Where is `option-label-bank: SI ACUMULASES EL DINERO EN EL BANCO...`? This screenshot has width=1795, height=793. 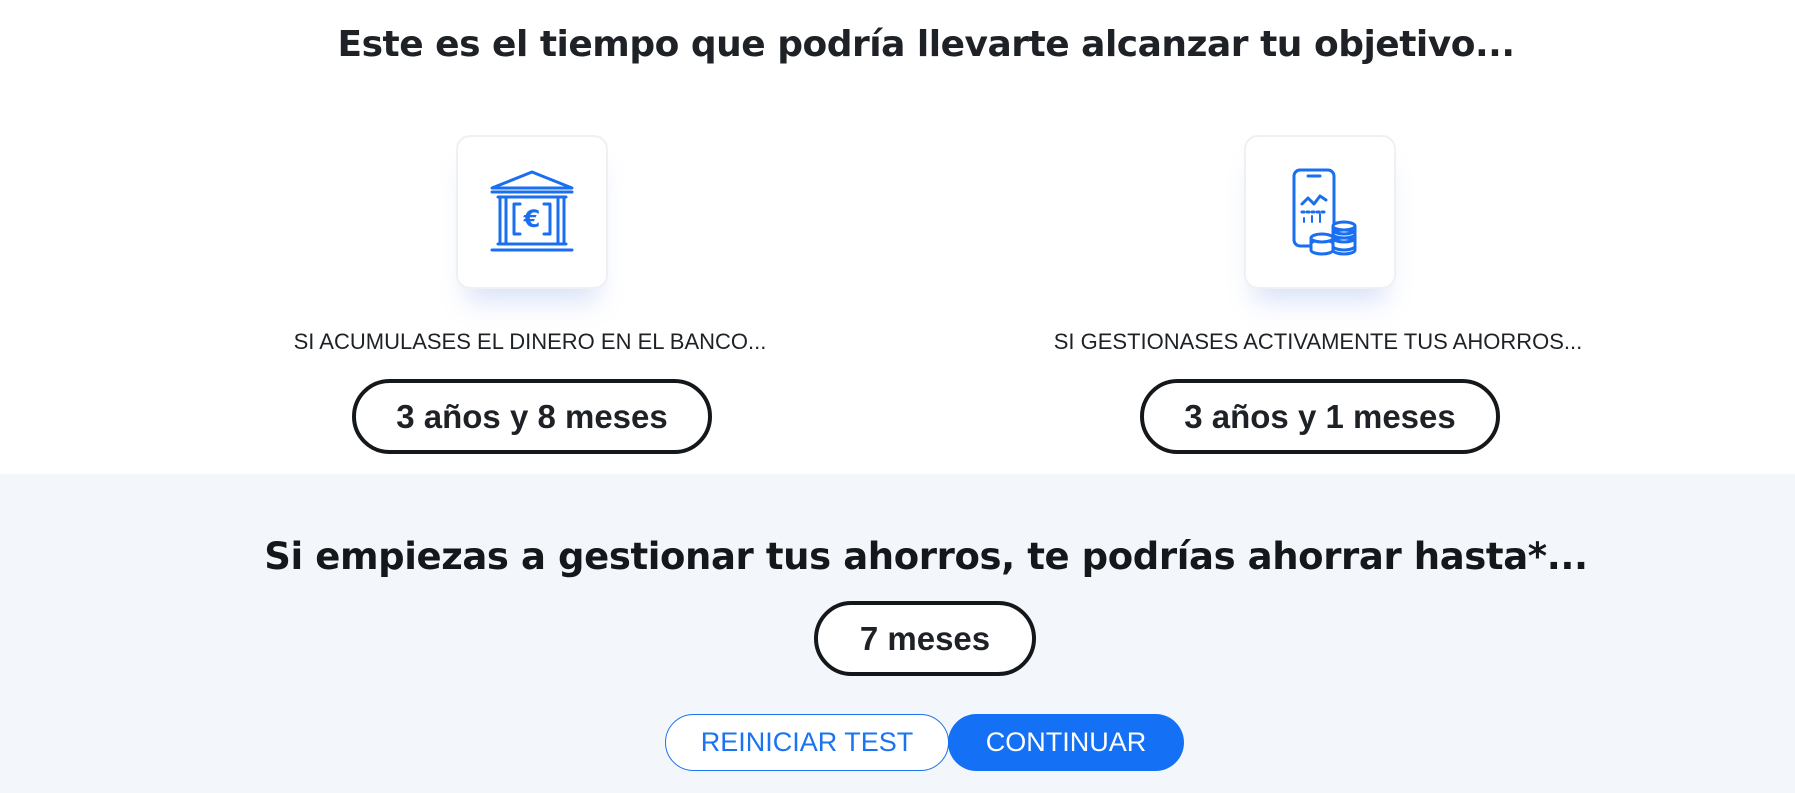 option-label-bank: SI ACUMULASES EL DINERO EN EL BANCO... is located at coordinates (530, 341).